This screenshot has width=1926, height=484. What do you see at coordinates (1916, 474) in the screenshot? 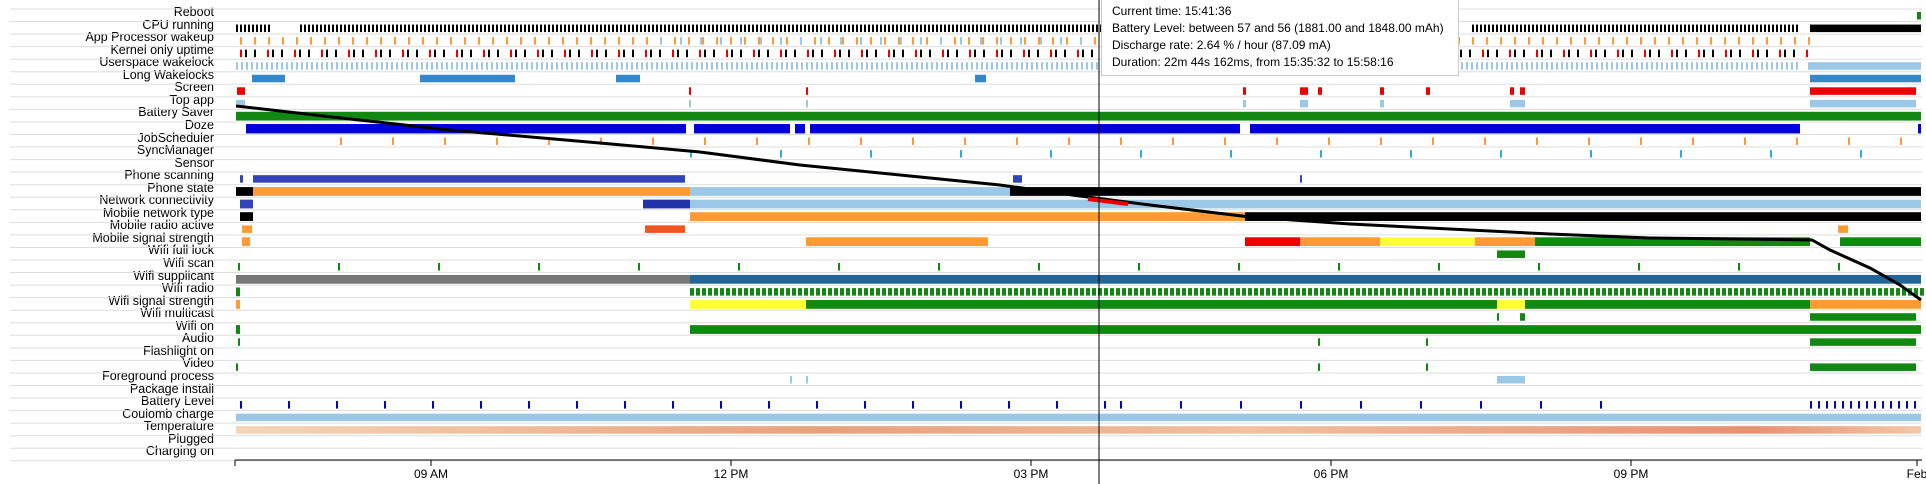
I see `axis-tick-label: Feb` at bounding box center [1916, 474].